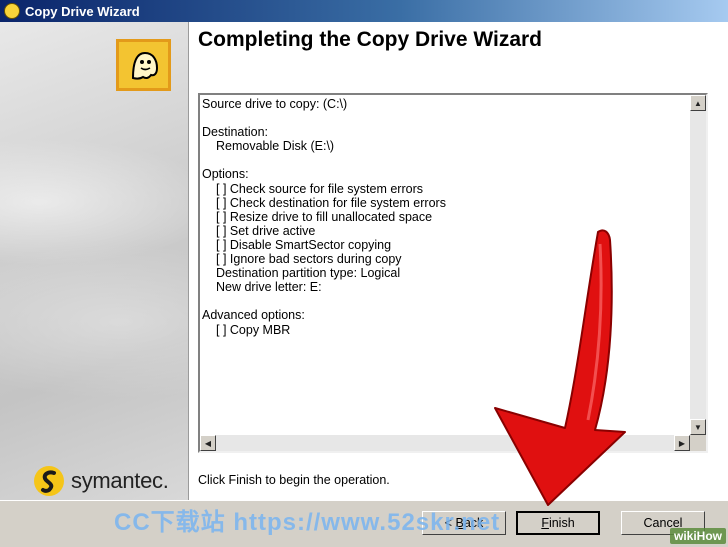  Describe the element at coordinates (49, 481) in the screenshot. I see `symantec-logo-icon` at that location.